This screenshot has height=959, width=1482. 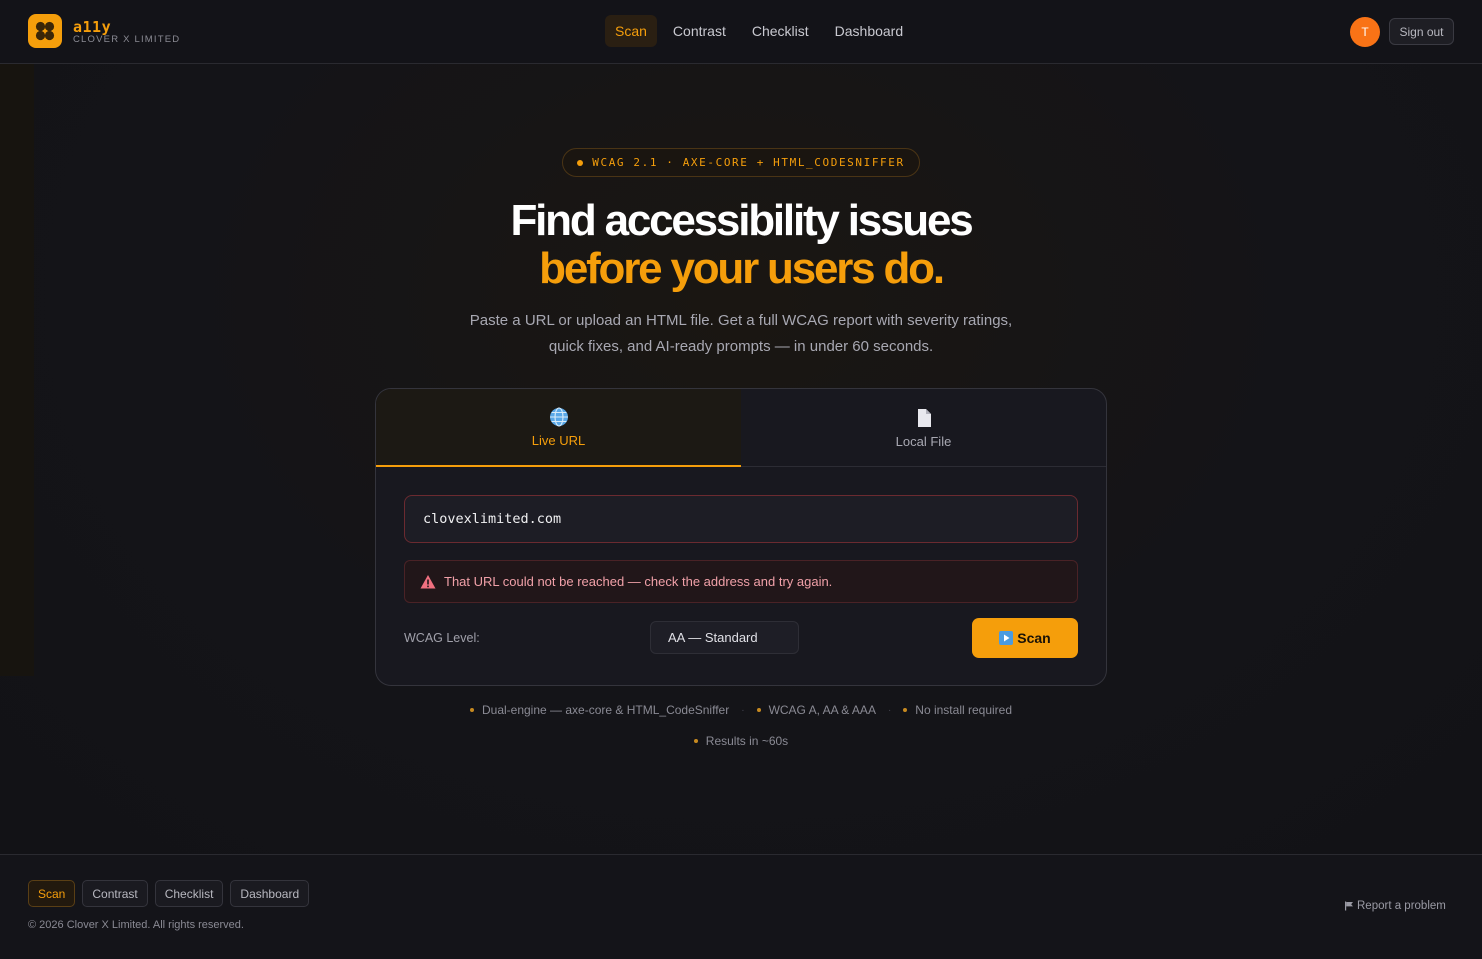 What do you see at coordinates (115, 893) in the screenshot?
I see `footer-nav-contrast: Contrast` at bounding box center [115, 893].